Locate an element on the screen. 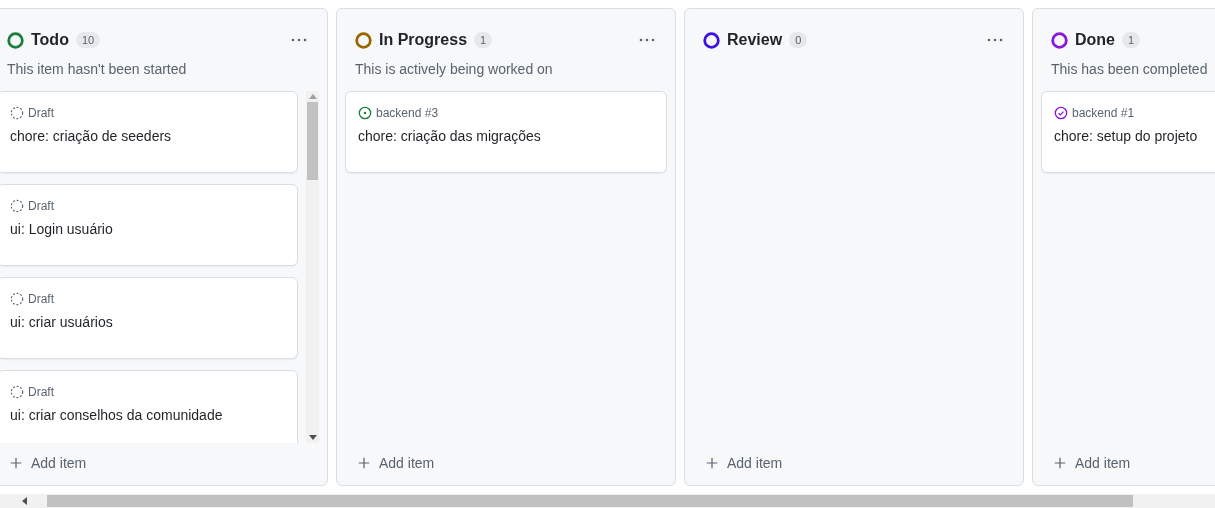 The image size is (1215, 508). item-title: chore: setup do projeto is located at coordinates (1126, 136).